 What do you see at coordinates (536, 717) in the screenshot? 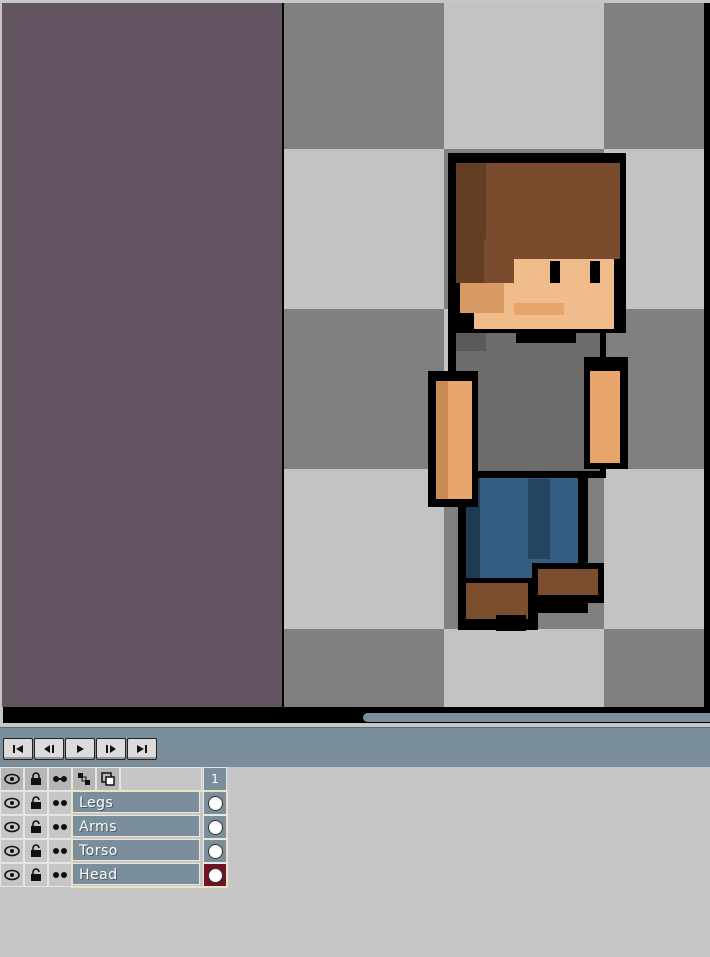
I see `horizontal-scrollbar-thumb` at bounding box center [536, 717].